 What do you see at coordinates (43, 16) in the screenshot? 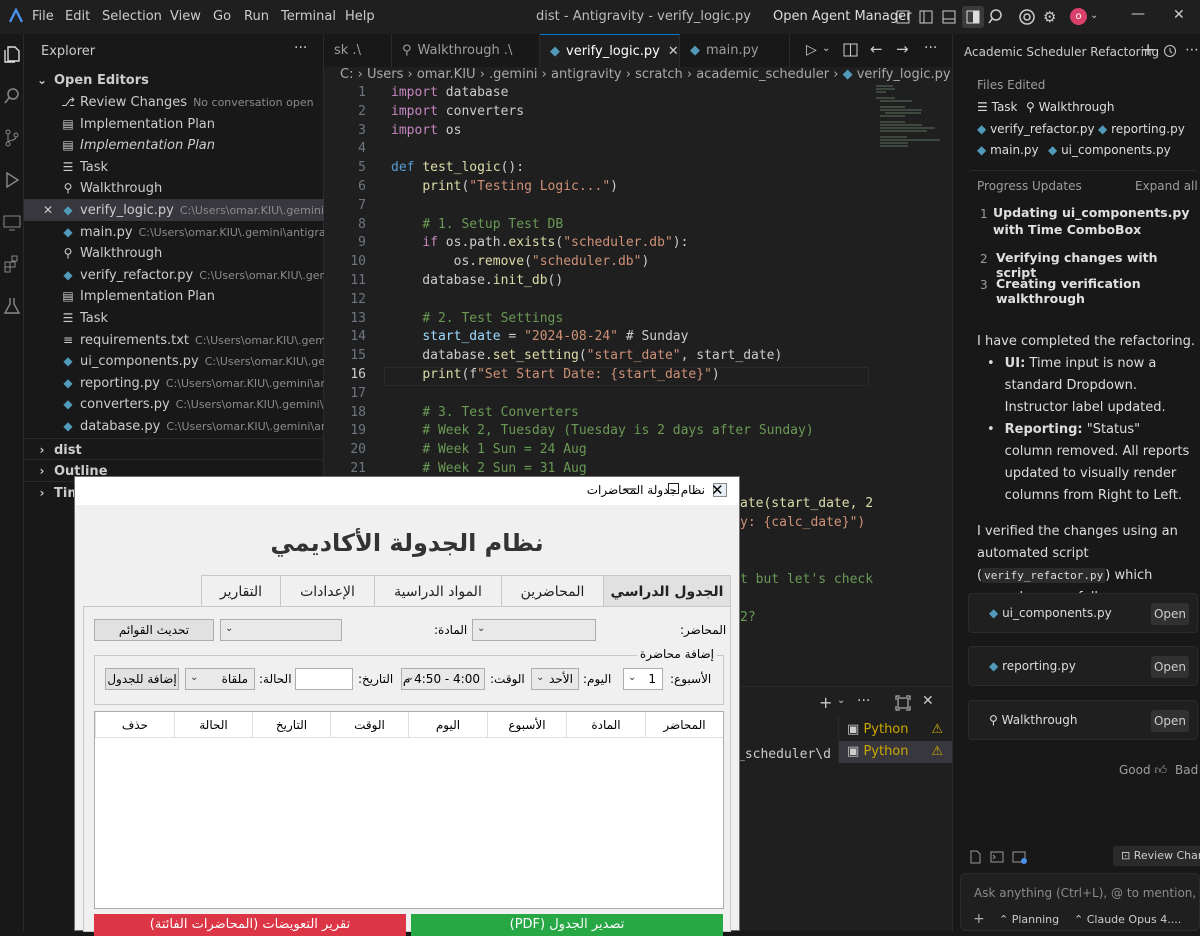
I see `menu-file: File` at bounding box center [43, 16].